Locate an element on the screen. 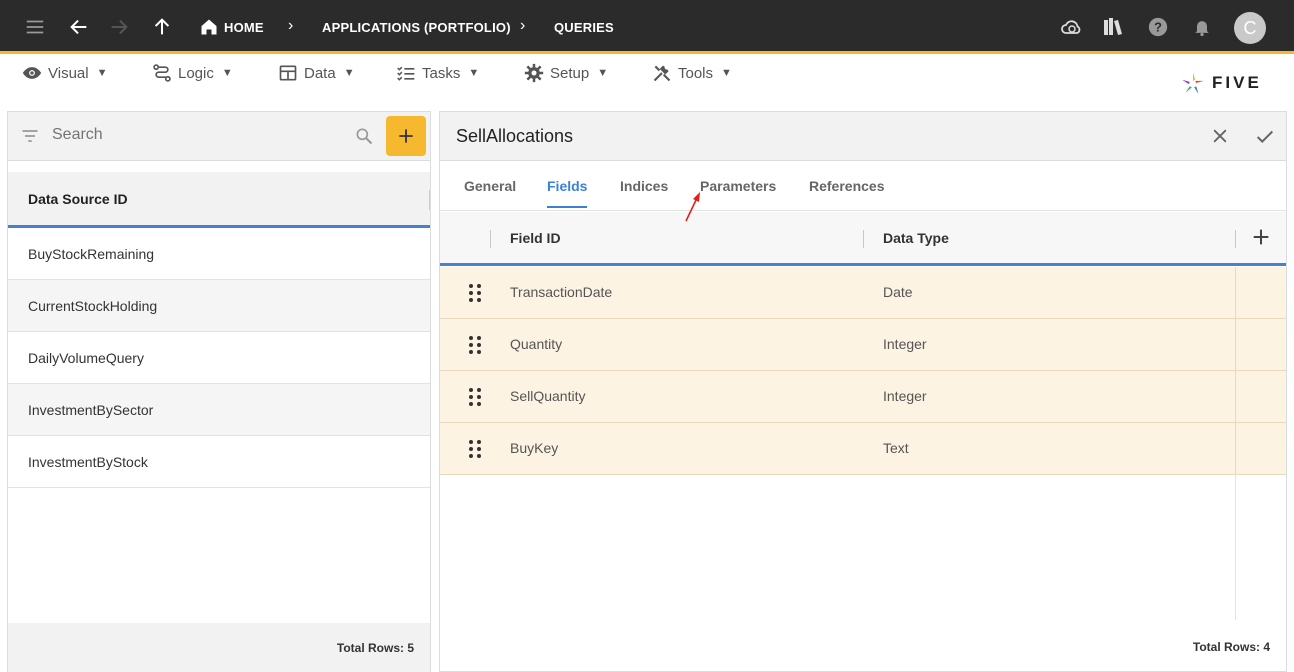 The image size is (1294, 672). tasks-icon is located at coordinates (406, 73).